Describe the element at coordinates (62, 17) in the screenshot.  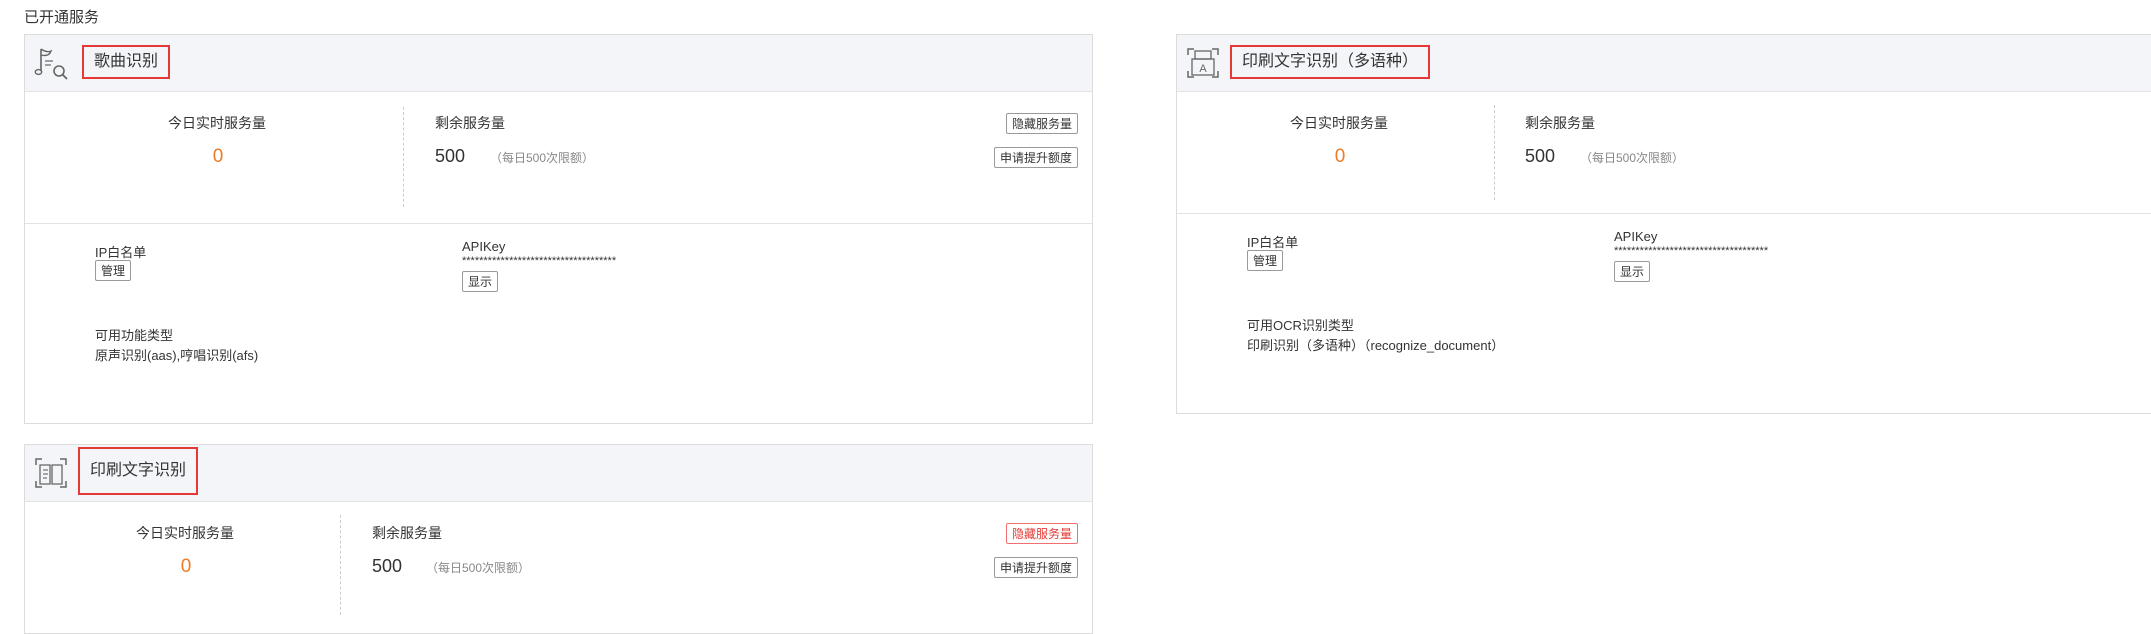
I see `section-title: 已开通服务` at that location.